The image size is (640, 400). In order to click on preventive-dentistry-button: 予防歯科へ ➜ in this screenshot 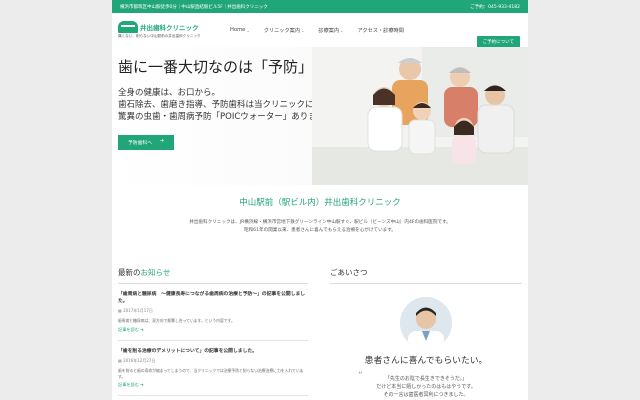, I will do `click(146, 142)`.